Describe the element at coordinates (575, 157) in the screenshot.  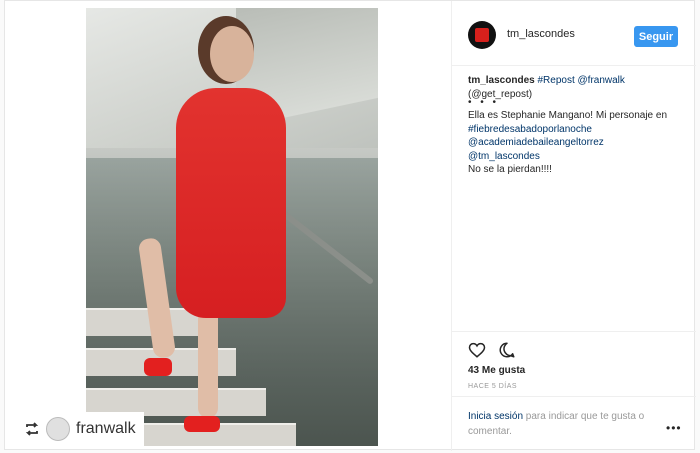
I see `caption-mention: @tm_lascondes` at that location.